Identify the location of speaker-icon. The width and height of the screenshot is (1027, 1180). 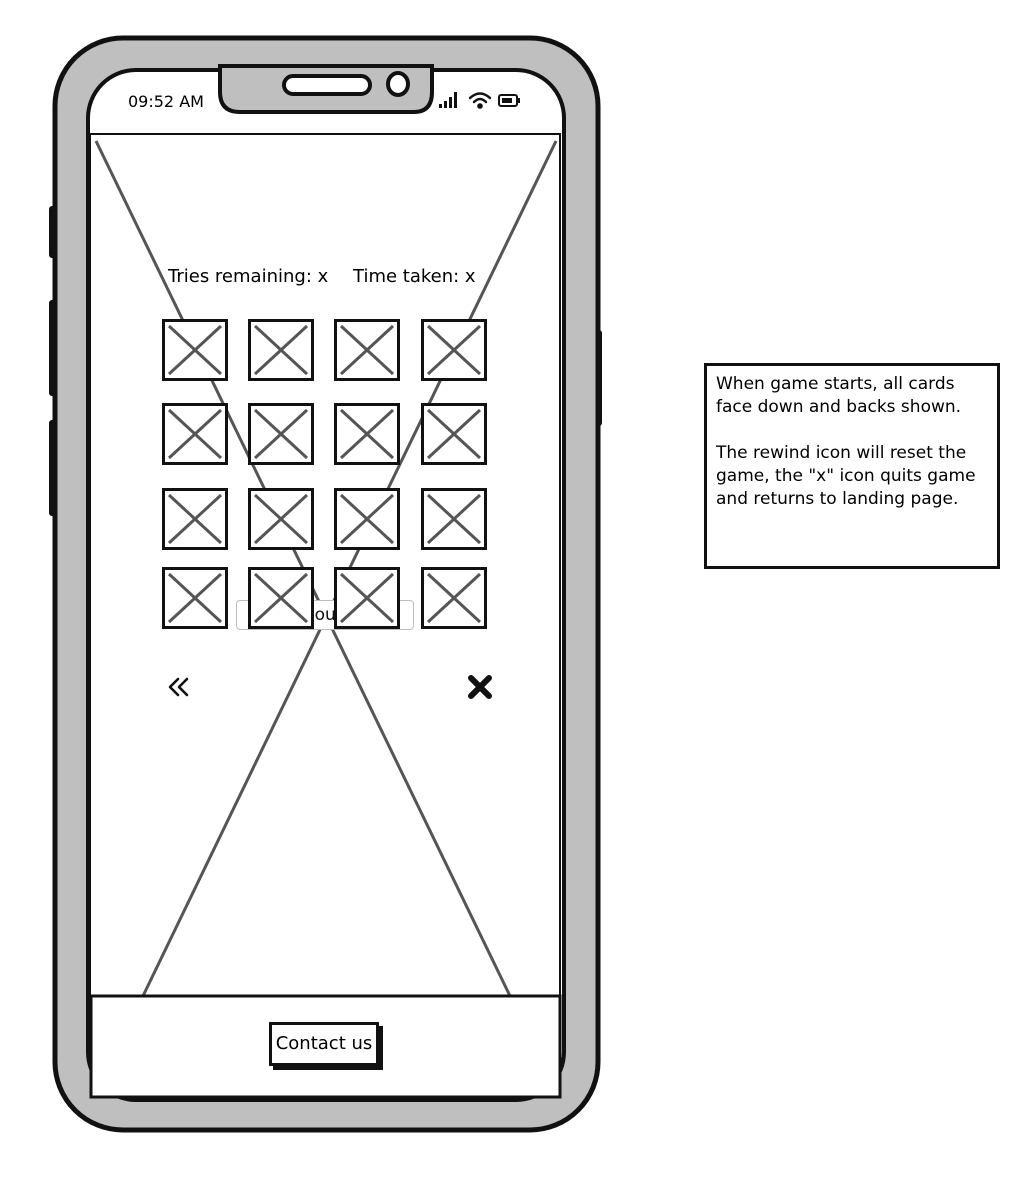
(327, 85).